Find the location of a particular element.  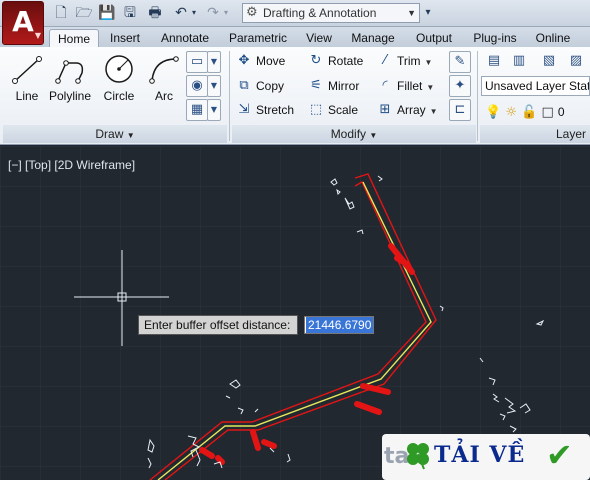

layer-properties-icon: ▤ is located at coordinates (494, 62).